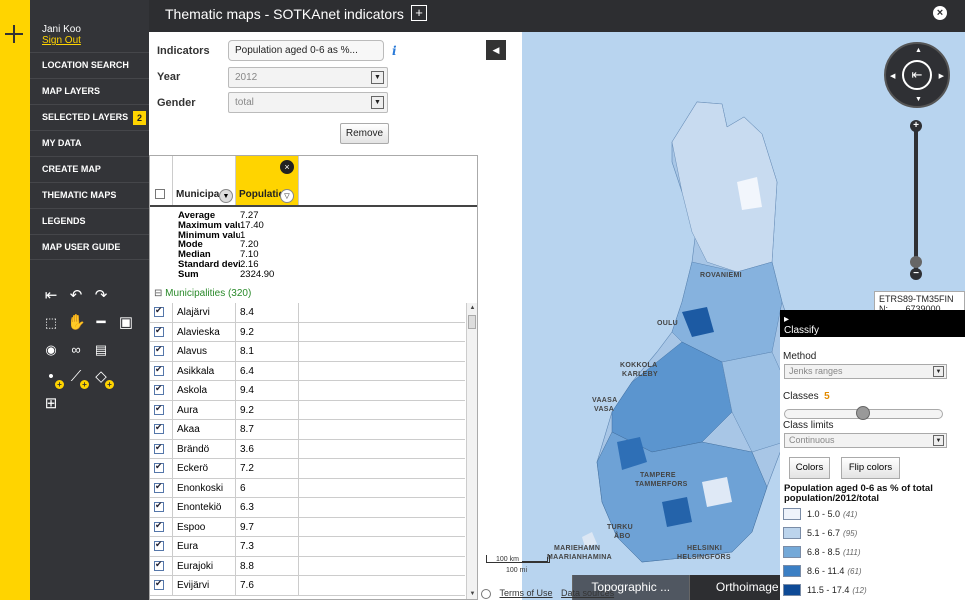 This screenshot has height=600, width=965. What do you see at coordinates (792, 571) in the screenshot?
I see `legend-swatch` at bounding box center [792, 571].